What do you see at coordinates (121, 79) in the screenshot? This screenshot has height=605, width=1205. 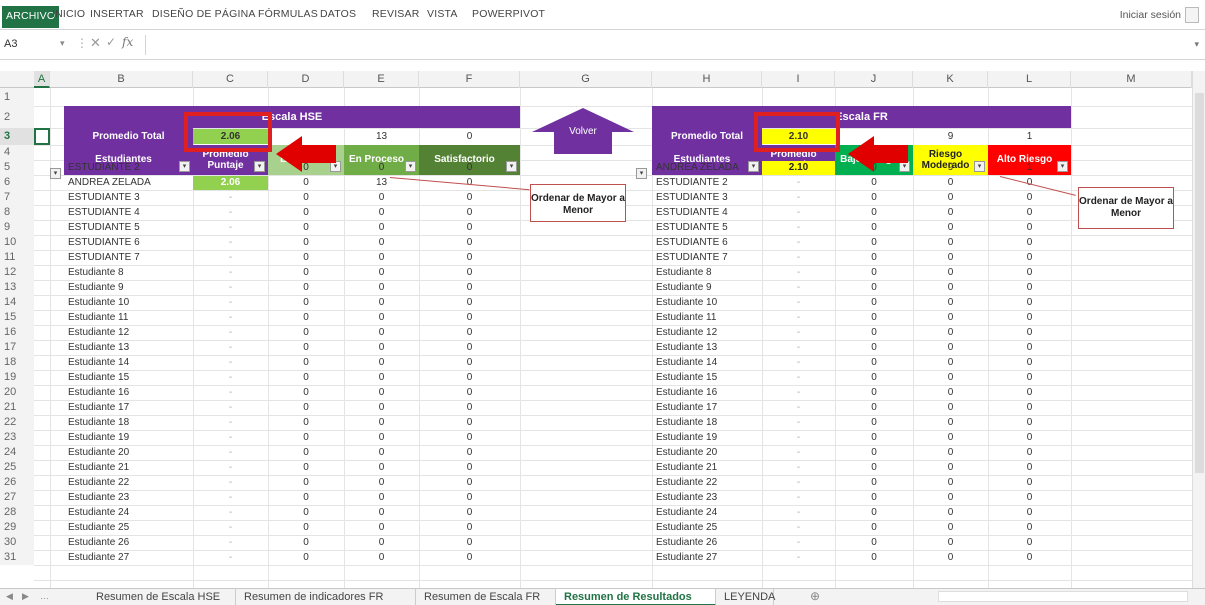 I see `column-header-b: B` at bounding box center [121, 79].